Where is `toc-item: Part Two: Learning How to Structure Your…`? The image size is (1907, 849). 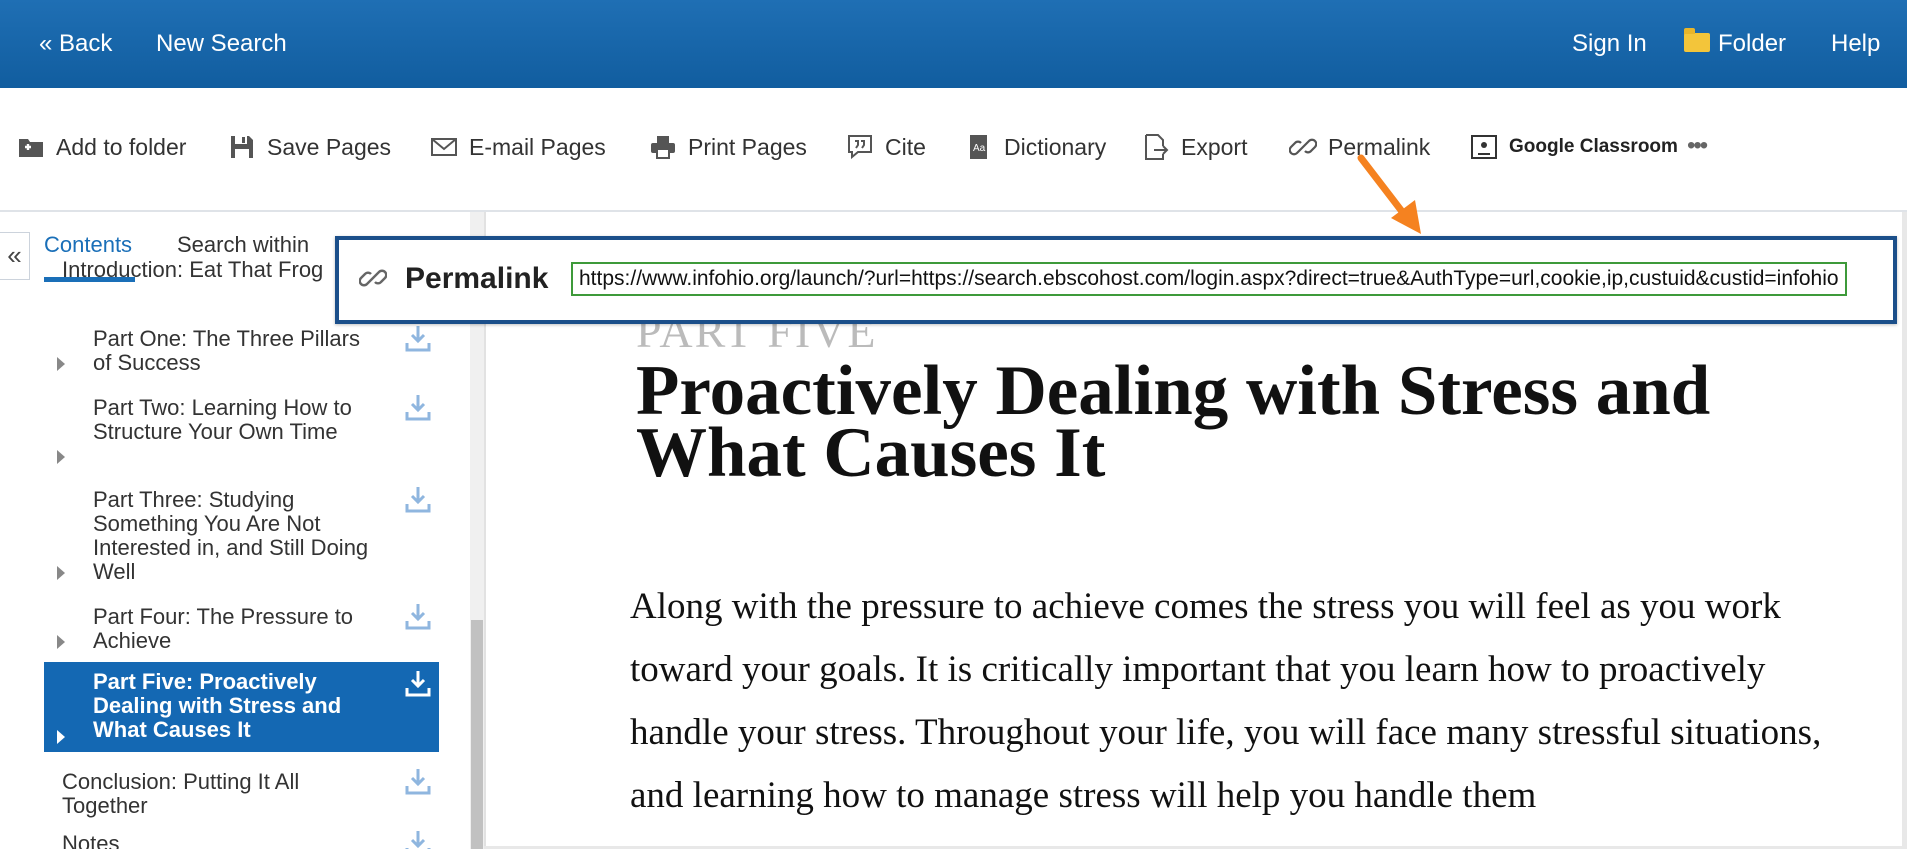
toc-item: Part Two: Learning How to Structure Your… is located at coordinates (241, 433).